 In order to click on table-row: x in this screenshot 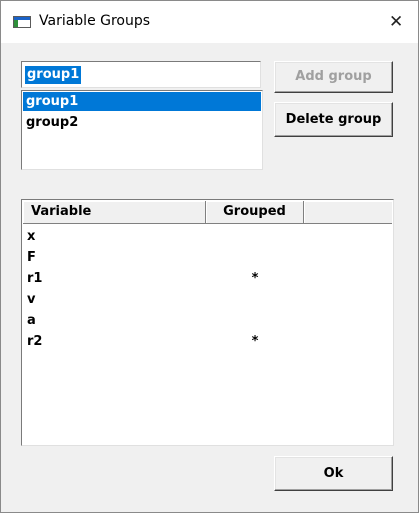, I will do `click(207, 236)`.